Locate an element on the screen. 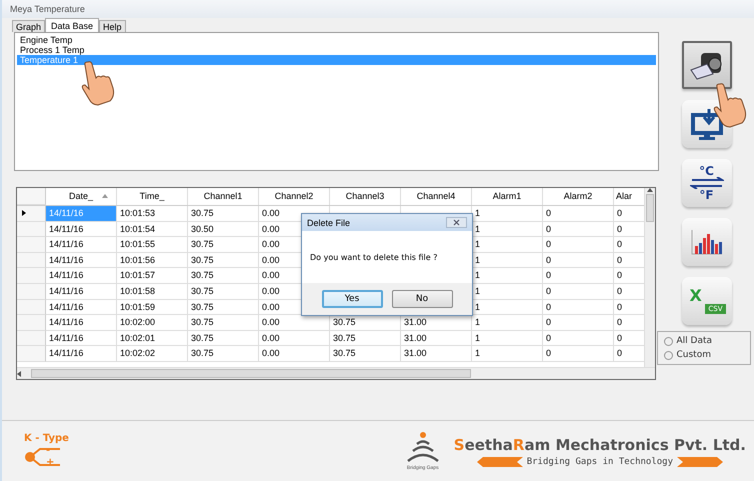  tool-button: °C °F is located at coordinates (707, 183).